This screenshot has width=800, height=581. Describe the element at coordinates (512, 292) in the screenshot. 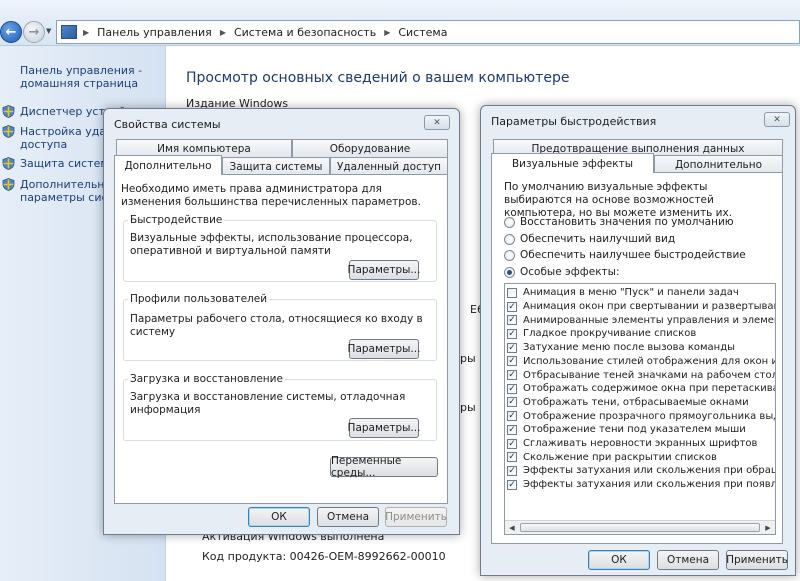

I see `unchecked-checkbox` at that location.